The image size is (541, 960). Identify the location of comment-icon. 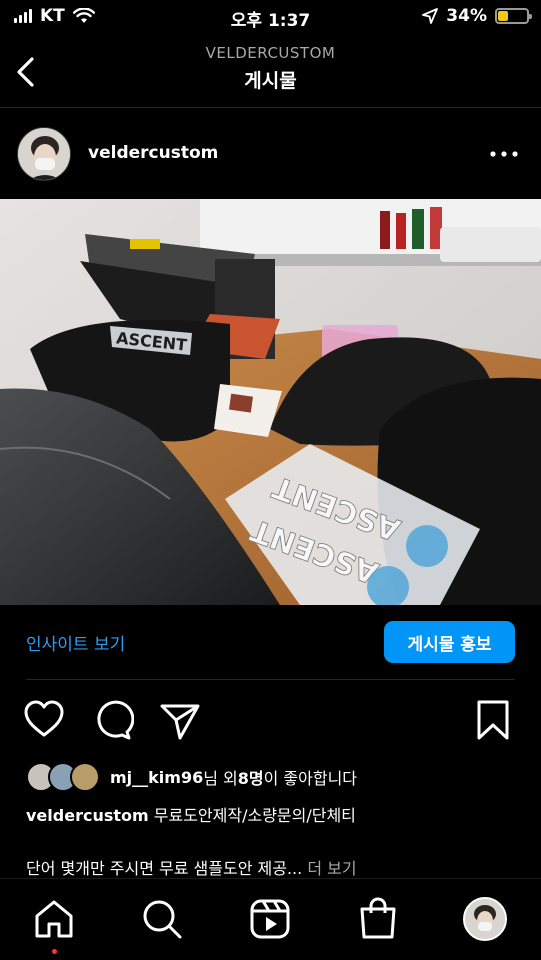
(112, 720).